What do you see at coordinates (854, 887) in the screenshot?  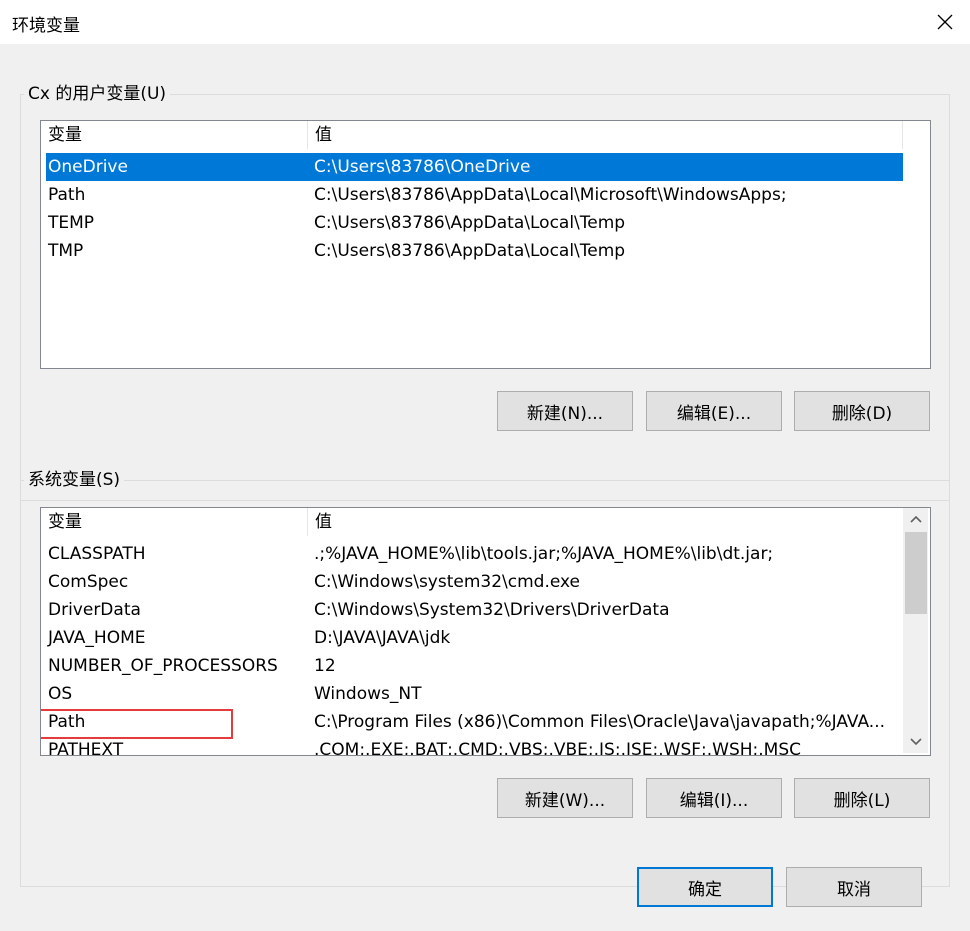 I see `cancel-button: 取消` at bounding box center [854, 887].